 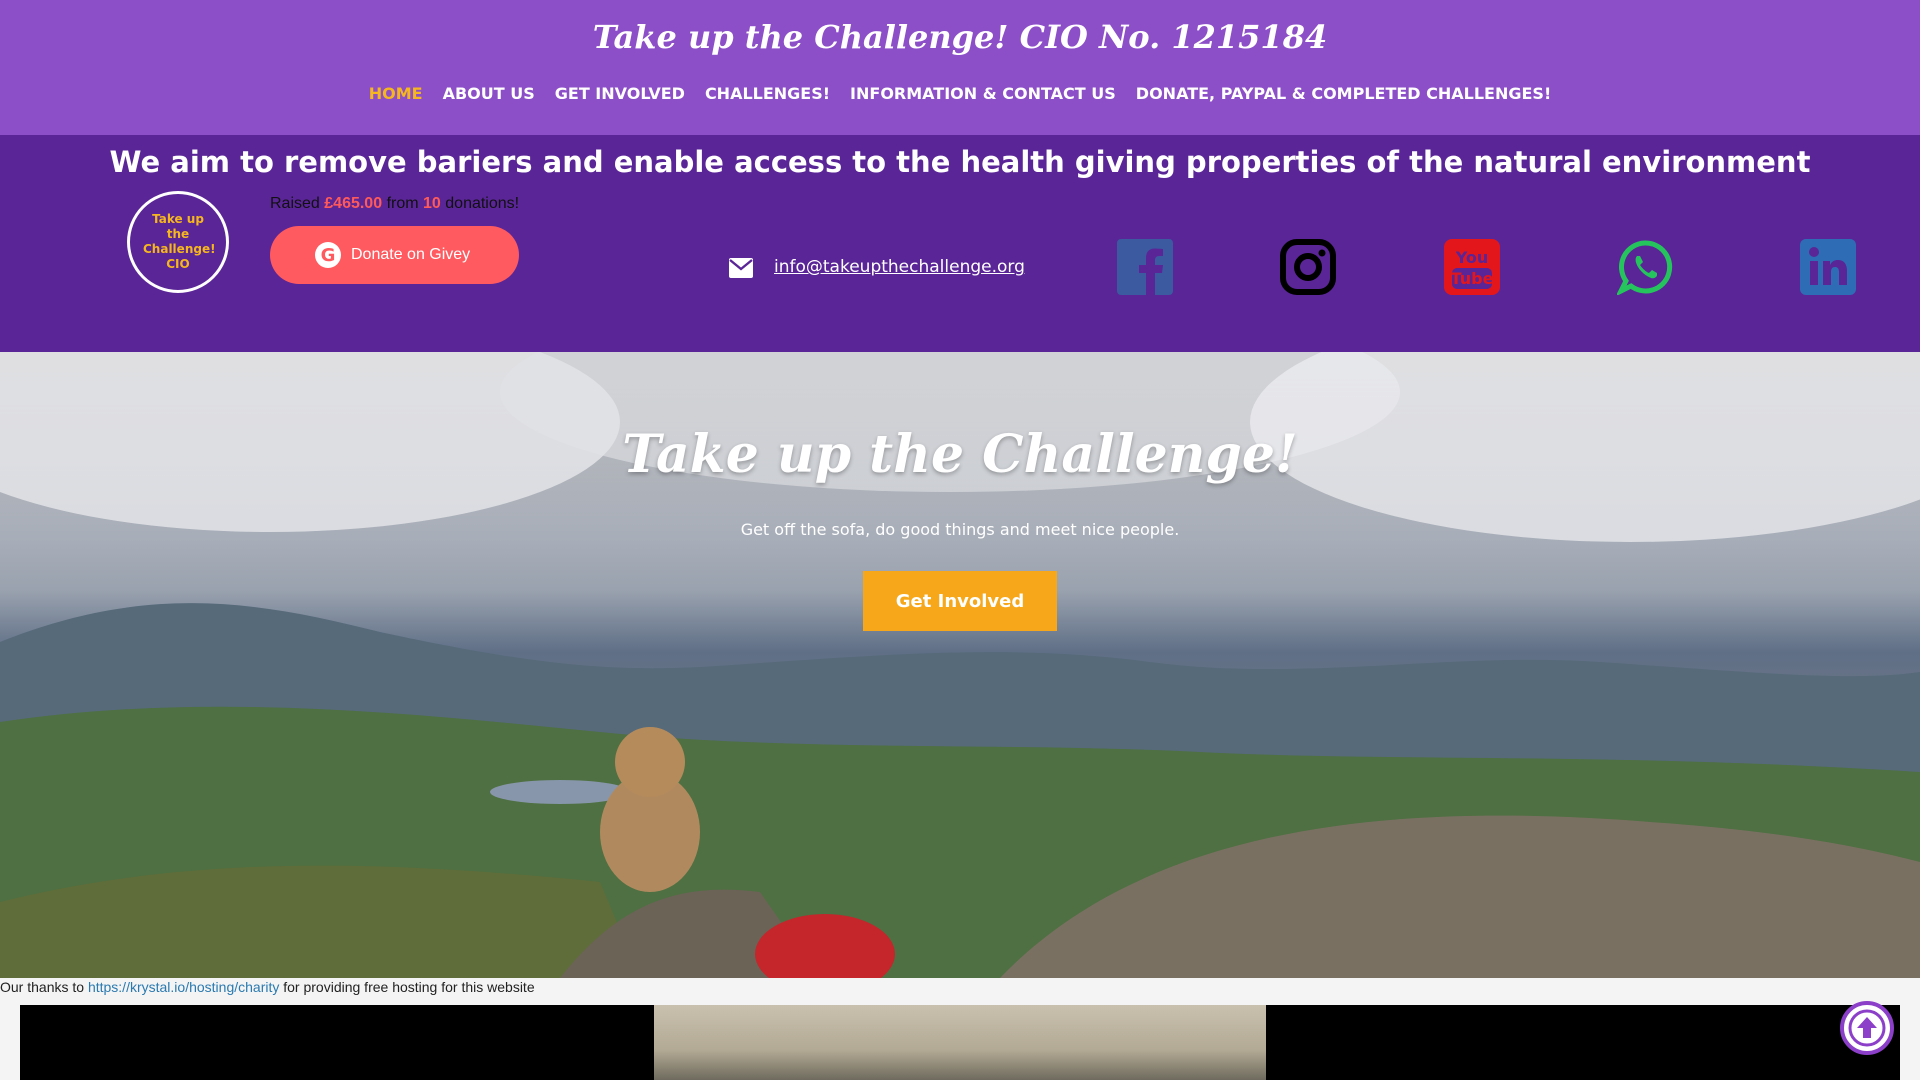 What do you see at coordinates (1343, 93) in the screenshot?
I see `nav-donate-paypal: DONATE, PAYPAL & COMPLETED CHALLENGES!` at bounding box center [1343, 93].